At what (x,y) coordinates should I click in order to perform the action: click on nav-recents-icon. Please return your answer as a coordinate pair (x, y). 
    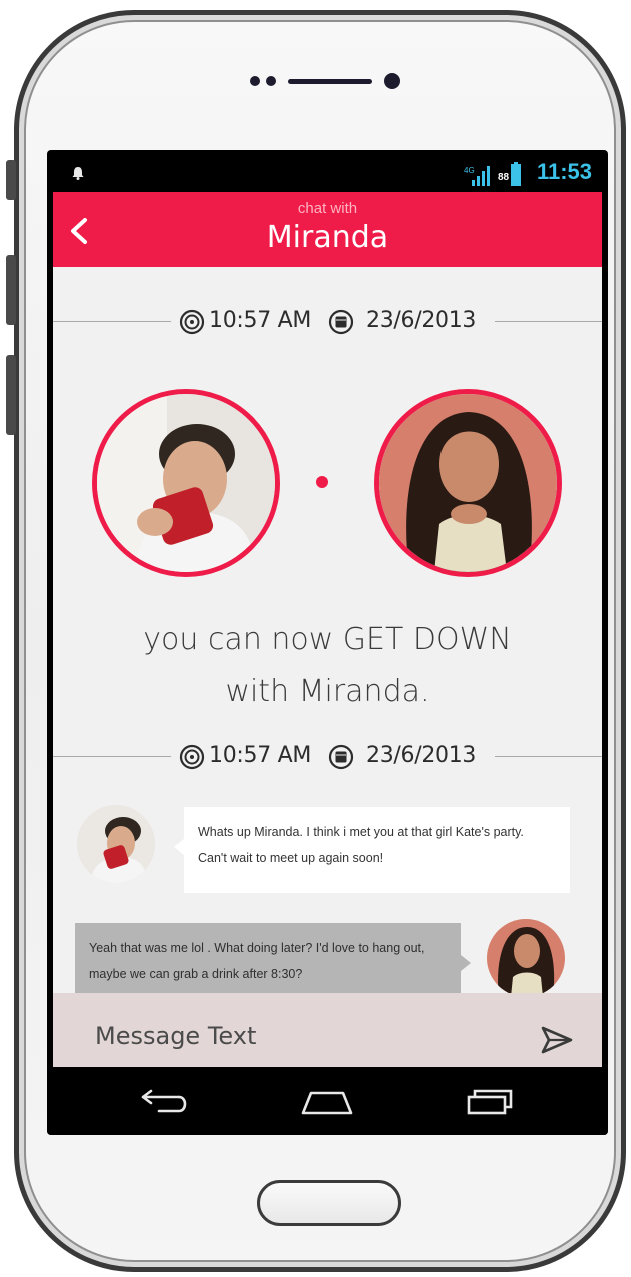
    Looking at the image, I should click on (491, 1102).